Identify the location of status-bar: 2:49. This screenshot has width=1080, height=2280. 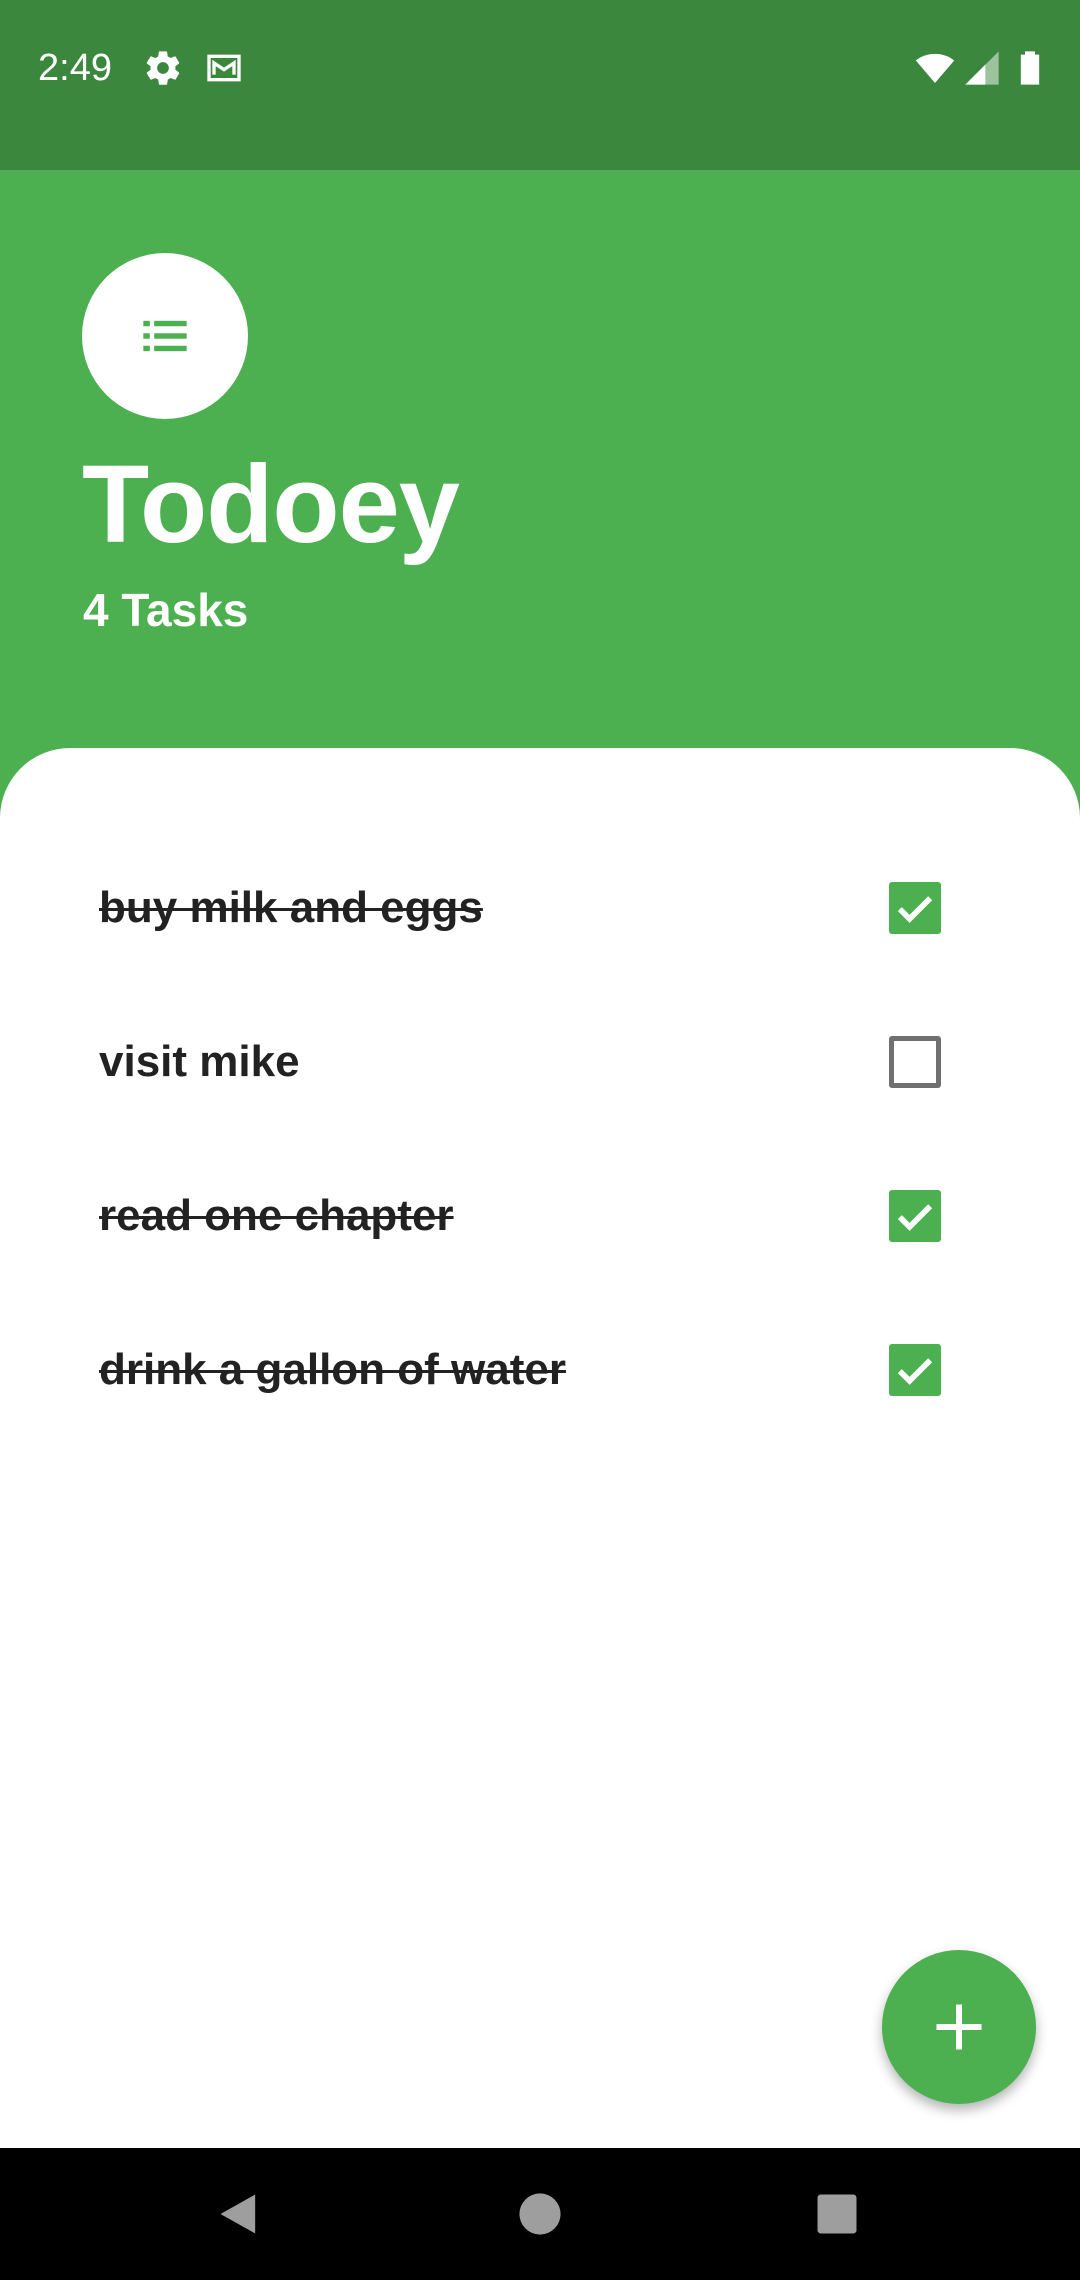
(540, 85).